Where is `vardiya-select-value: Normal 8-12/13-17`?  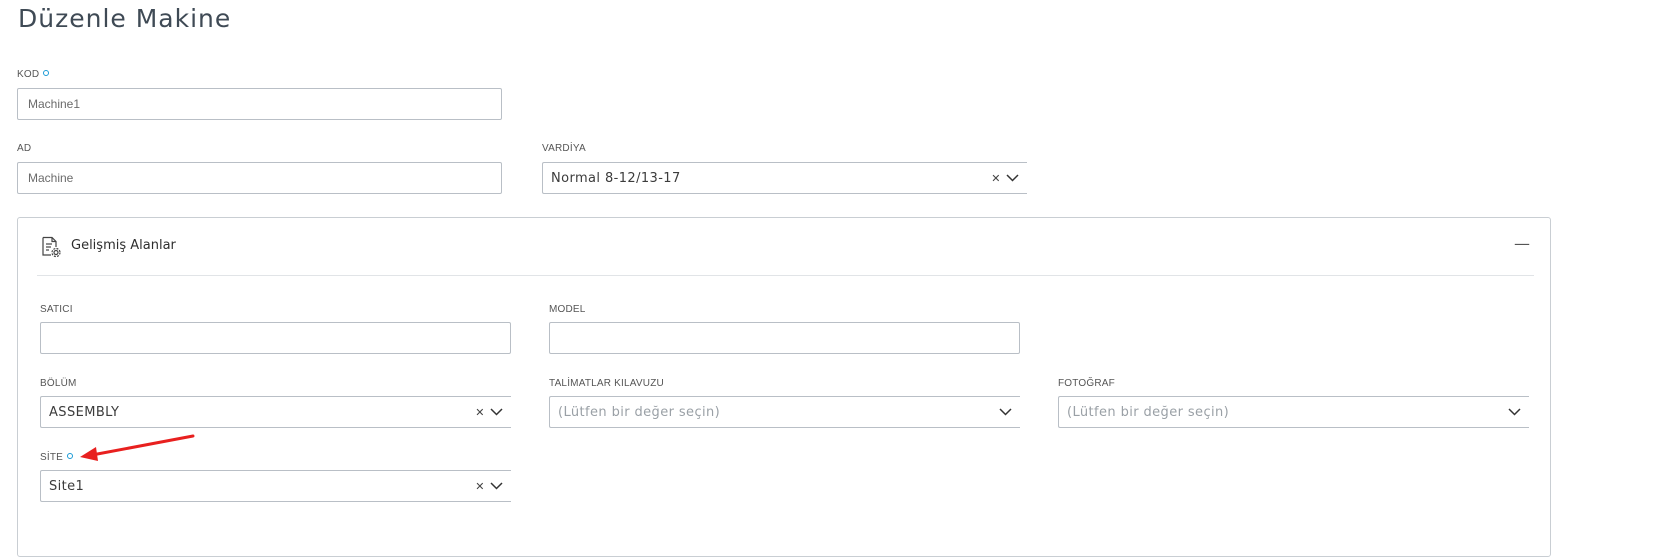
vardiya-select-value: Normal 8-12/13-17 is located at coordinates (616, 178).